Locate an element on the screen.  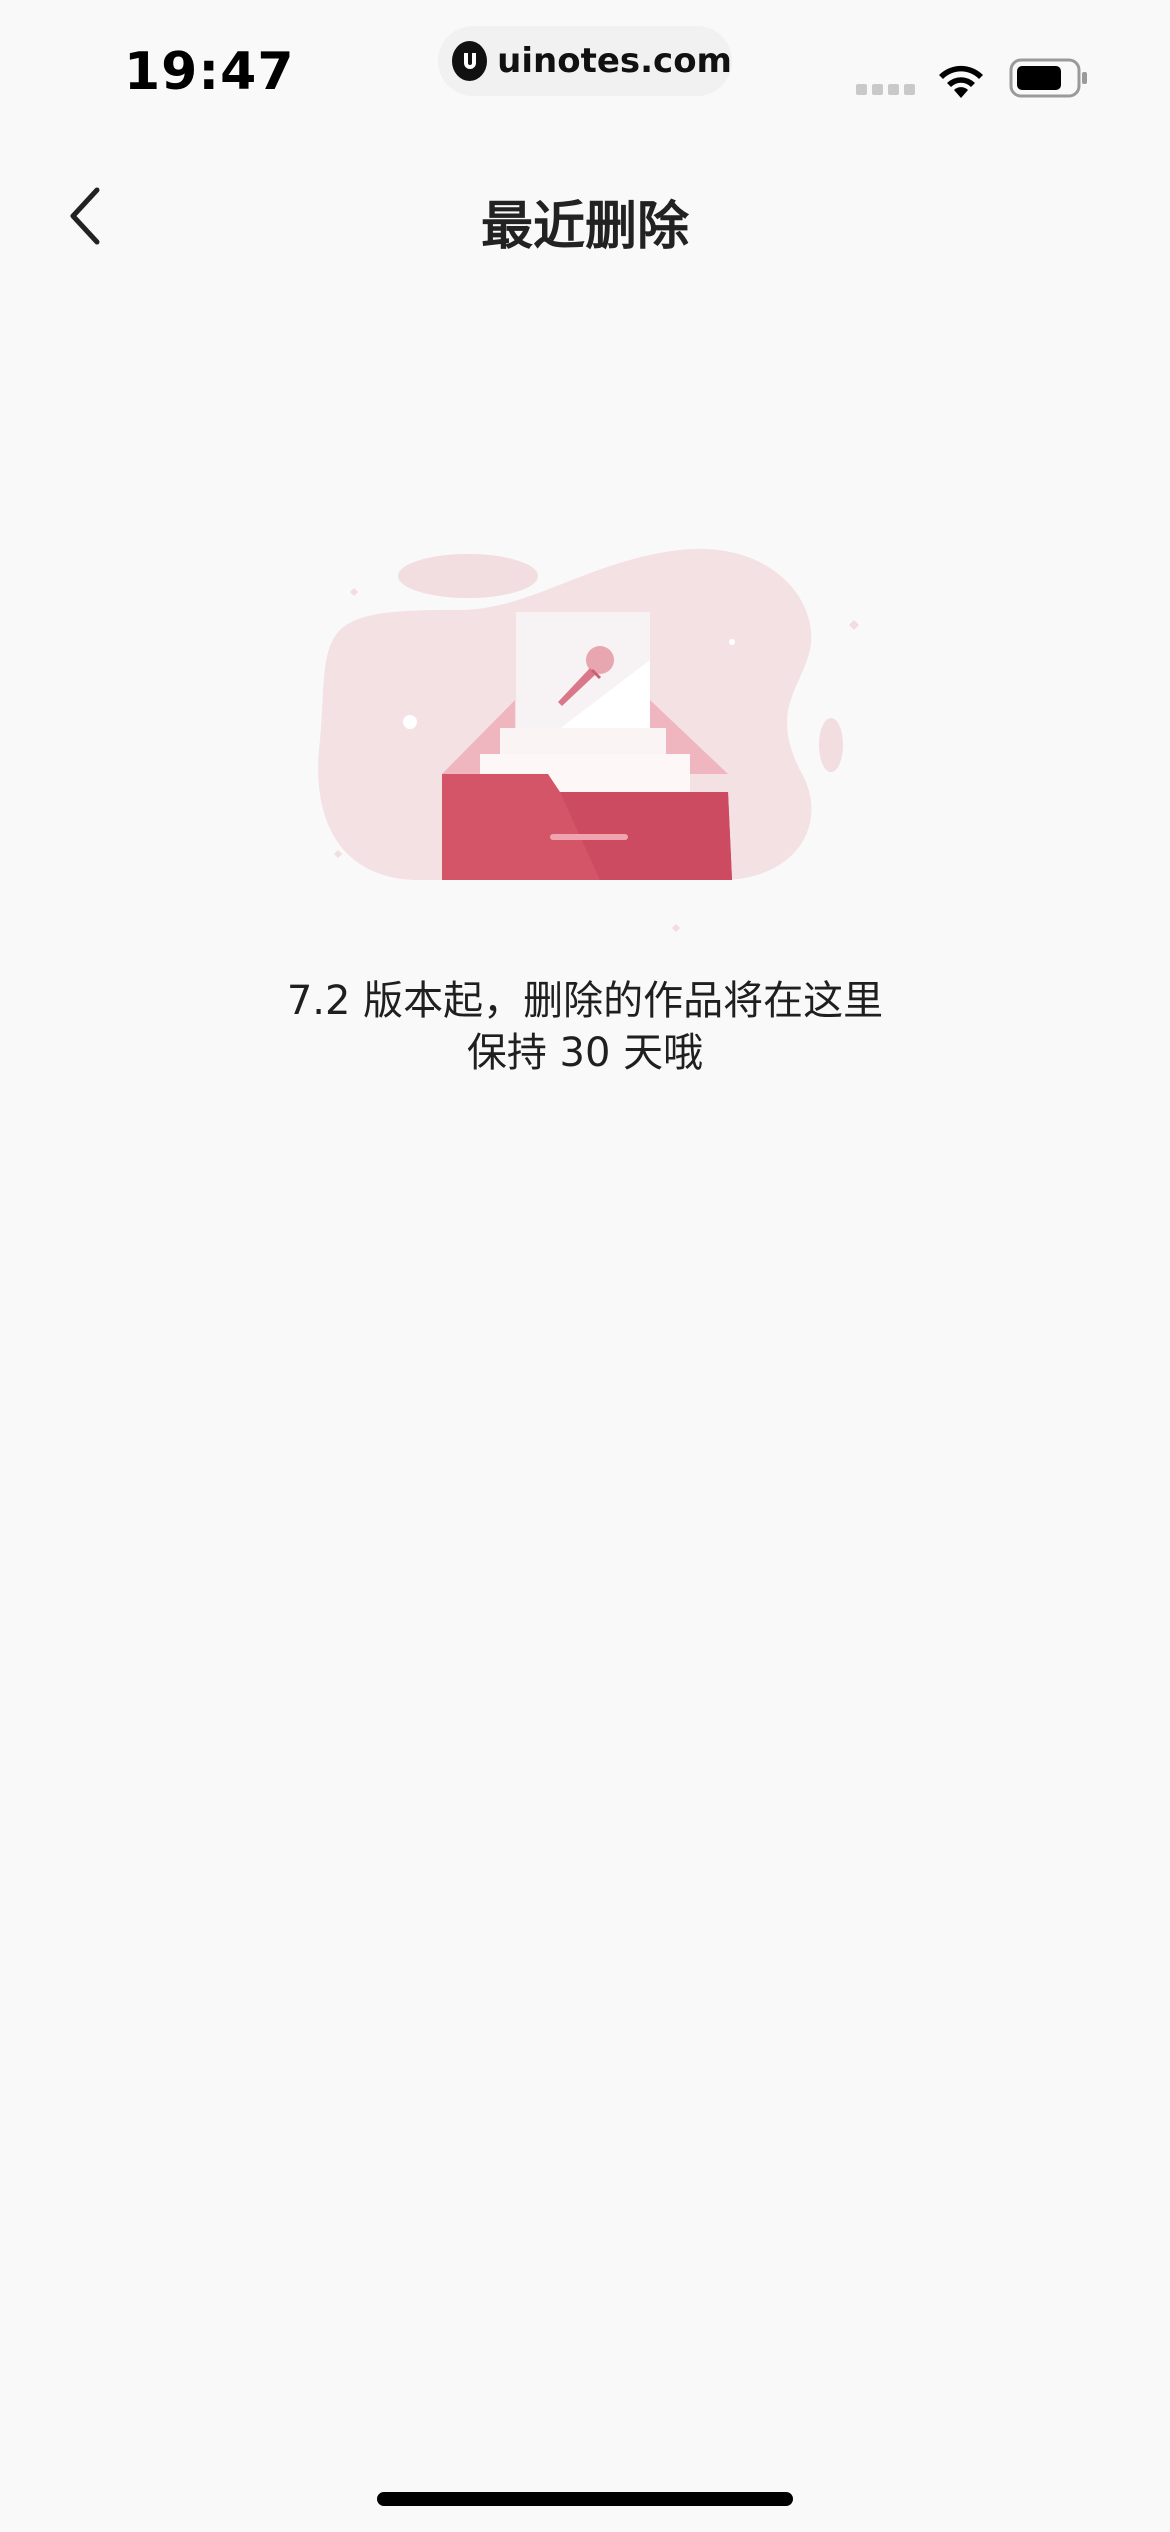
drawer-illustration is located at coordinates (590, 735).